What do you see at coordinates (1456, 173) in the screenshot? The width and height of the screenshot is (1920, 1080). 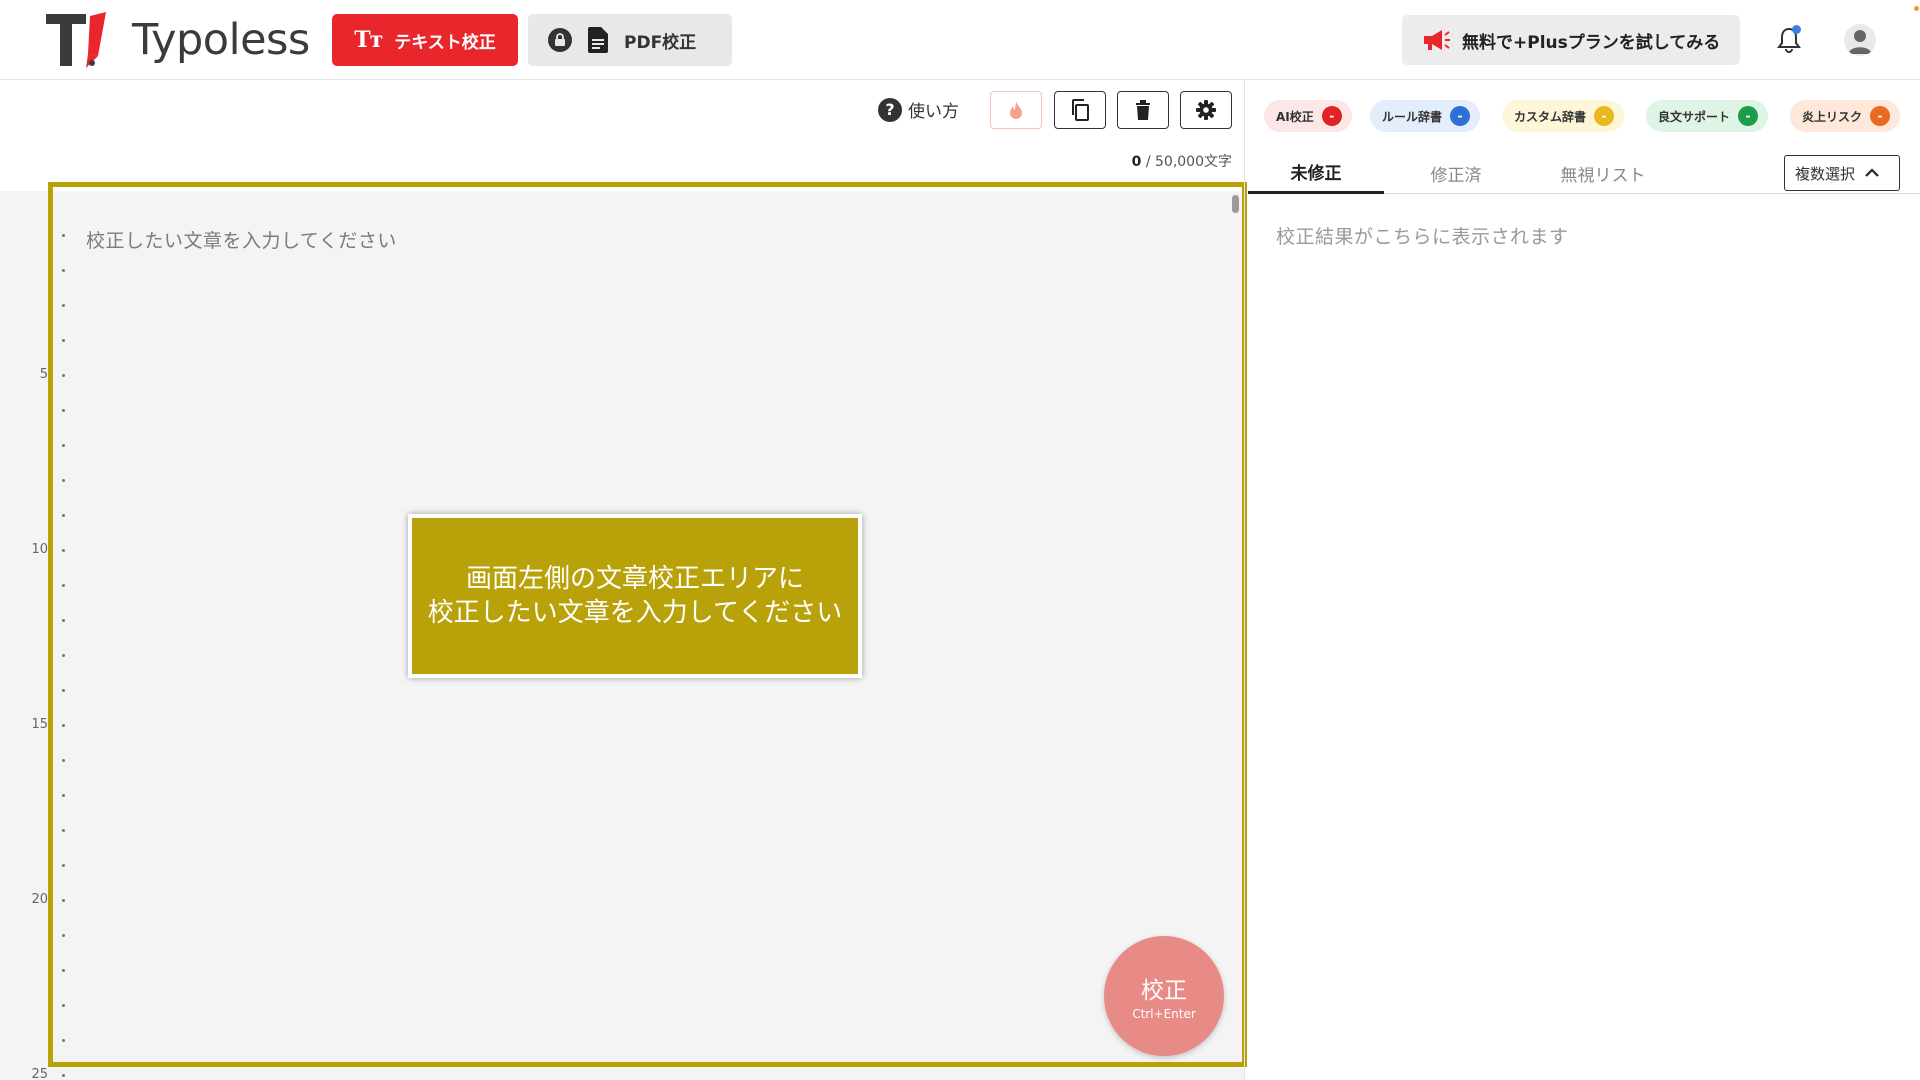 I see `tab-fixed: 修正済` at bounding box center [1456, 173].